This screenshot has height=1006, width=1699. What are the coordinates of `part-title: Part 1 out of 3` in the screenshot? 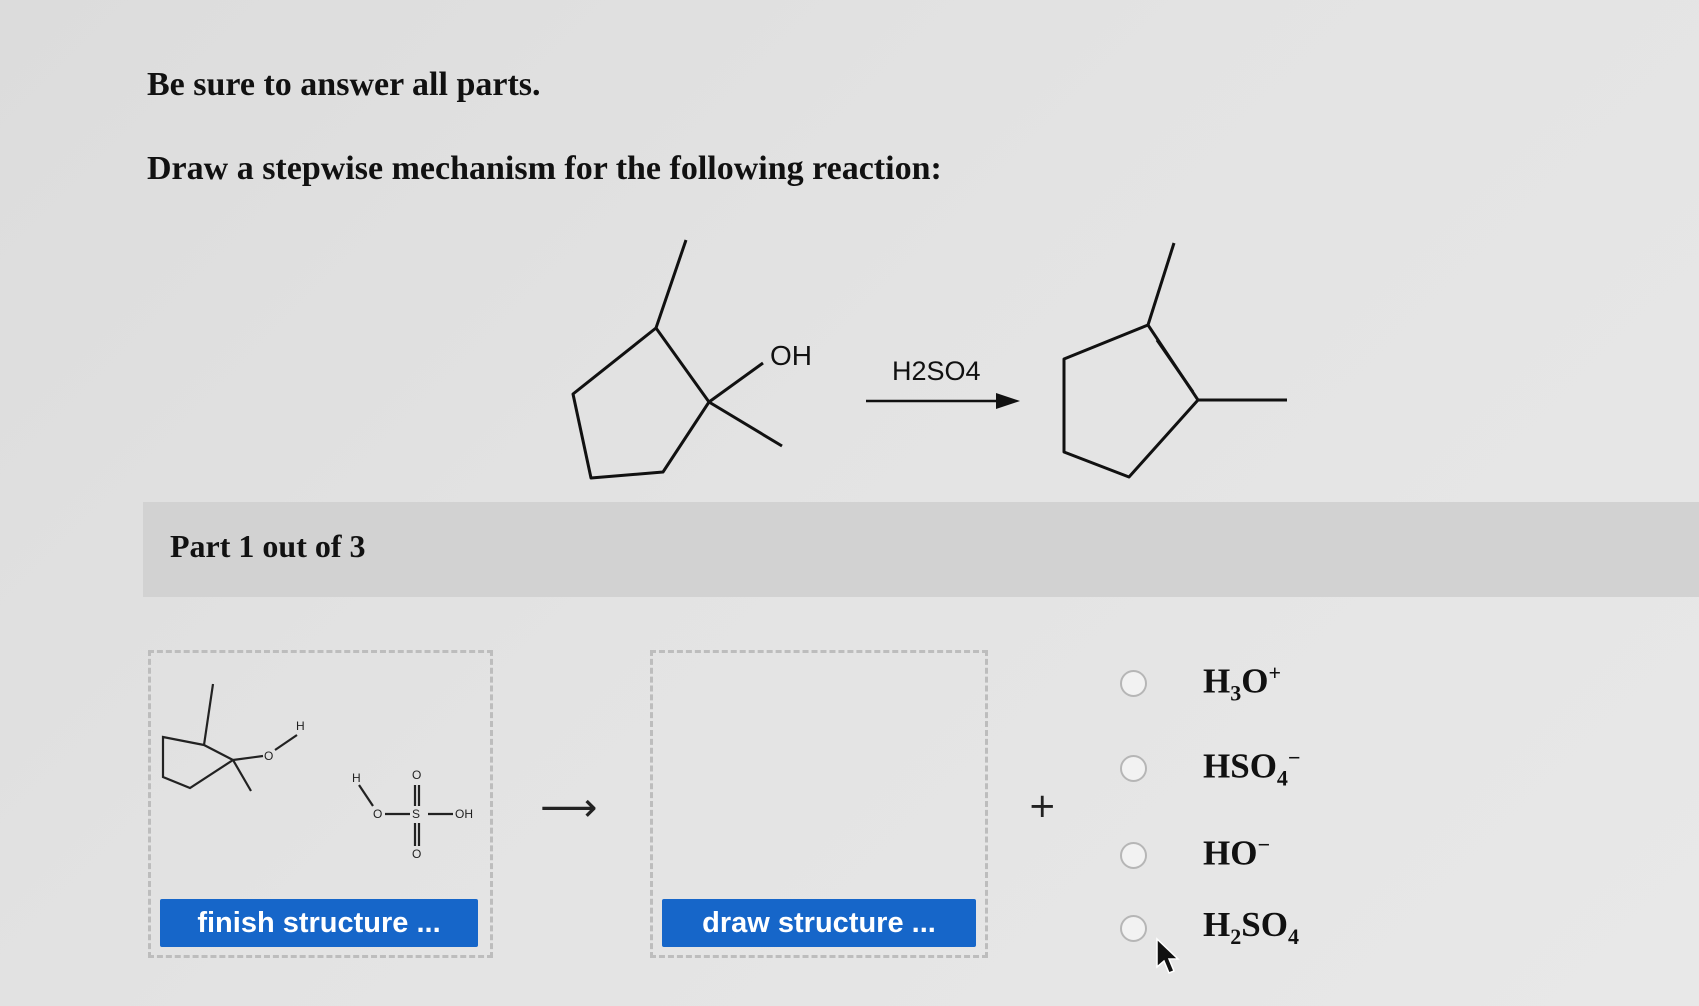 It's located at (268, 546).